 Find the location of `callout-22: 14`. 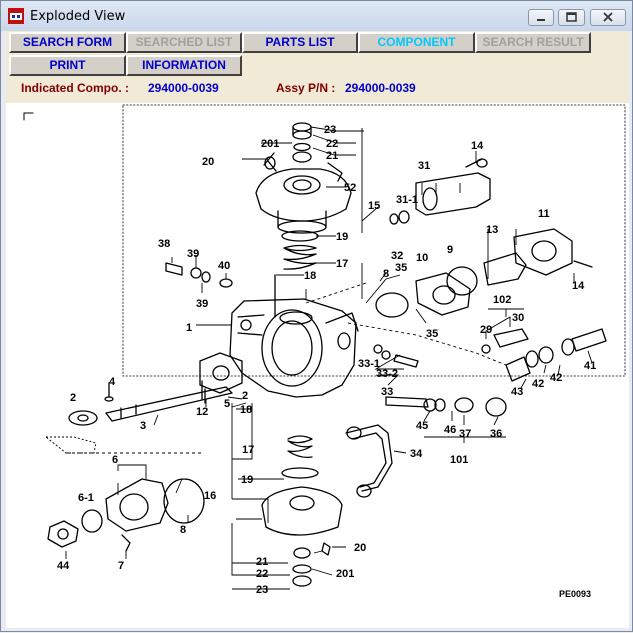

callout-22: 14 is located at coordinates (578, 286).